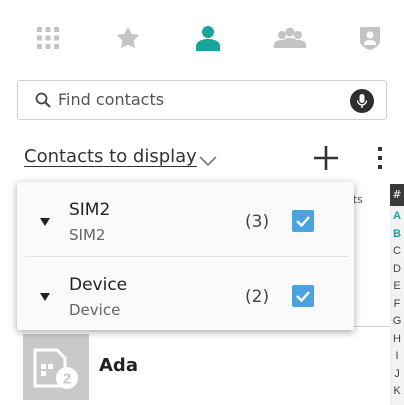 The image size is (404, 405). I want to click on add-contact-button, so click(326, 158).